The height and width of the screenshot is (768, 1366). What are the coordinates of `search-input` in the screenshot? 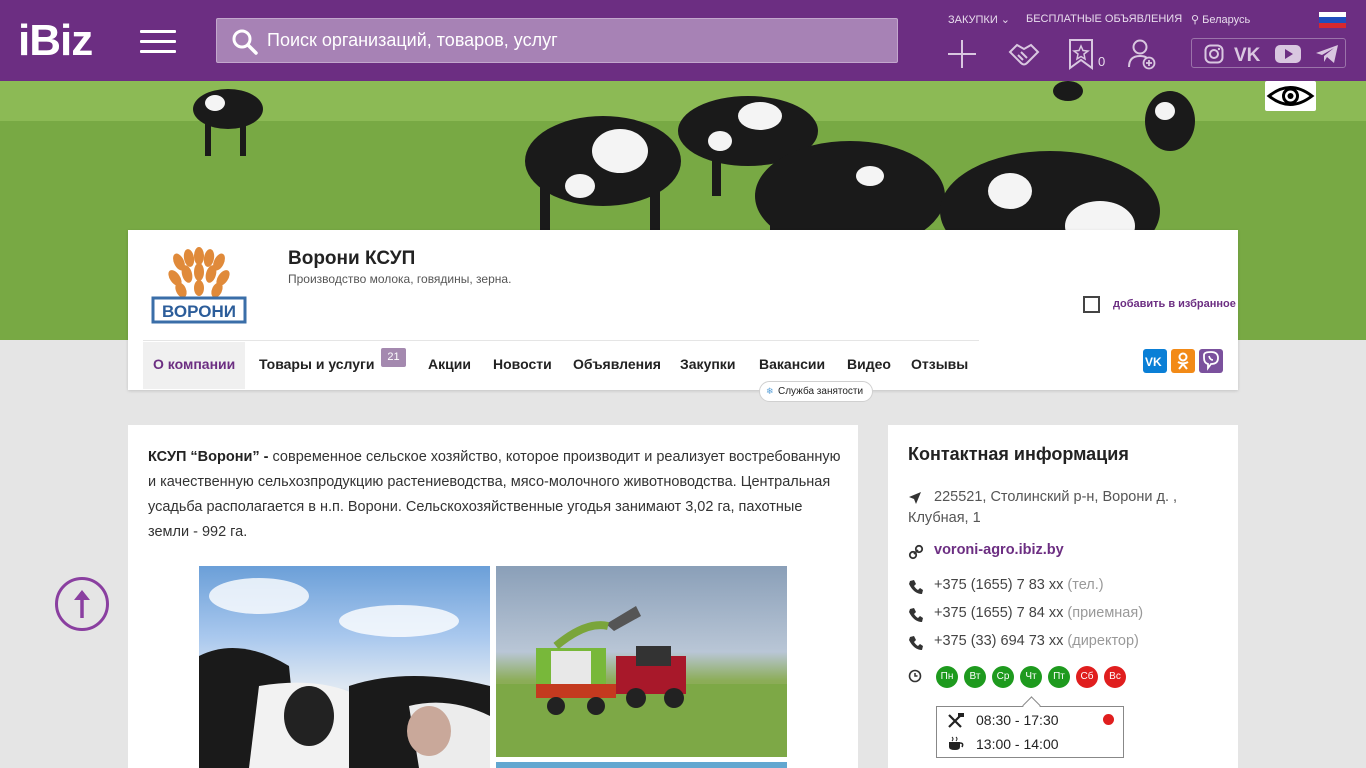 It's located at (577, 40).